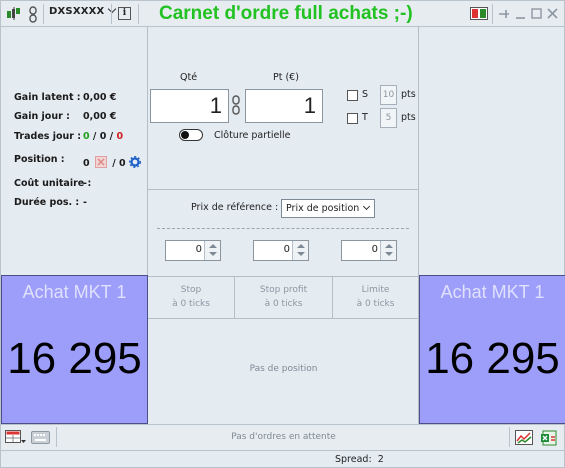 The width and height of the screenshot is (565, 468). Describe the element at coordinates (365, 94) in the screenshot. I see `stop-label: S` at that location.